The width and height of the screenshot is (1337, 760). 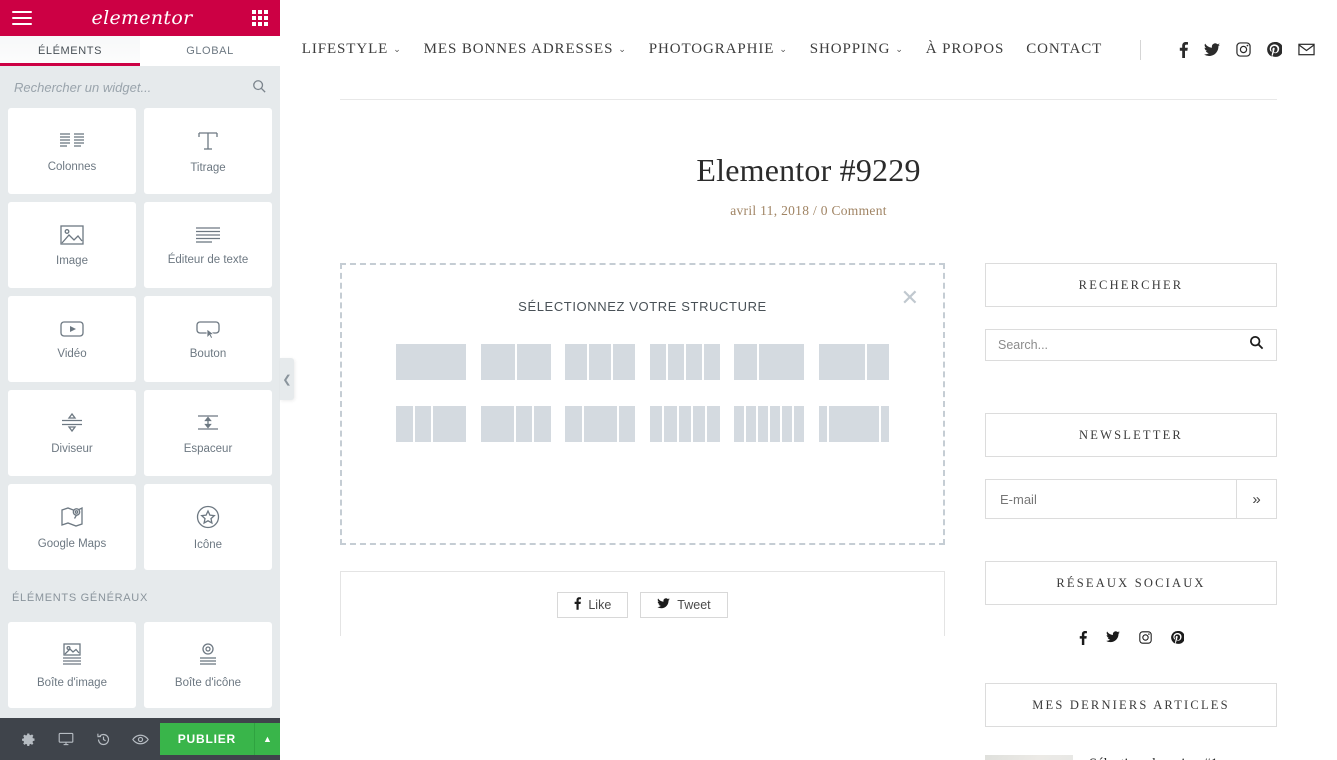 What do you see at coordinates (600, 424) in the screenshot?
I see `preset-narrow-wide-narrow` at bounding box center [600, 424].